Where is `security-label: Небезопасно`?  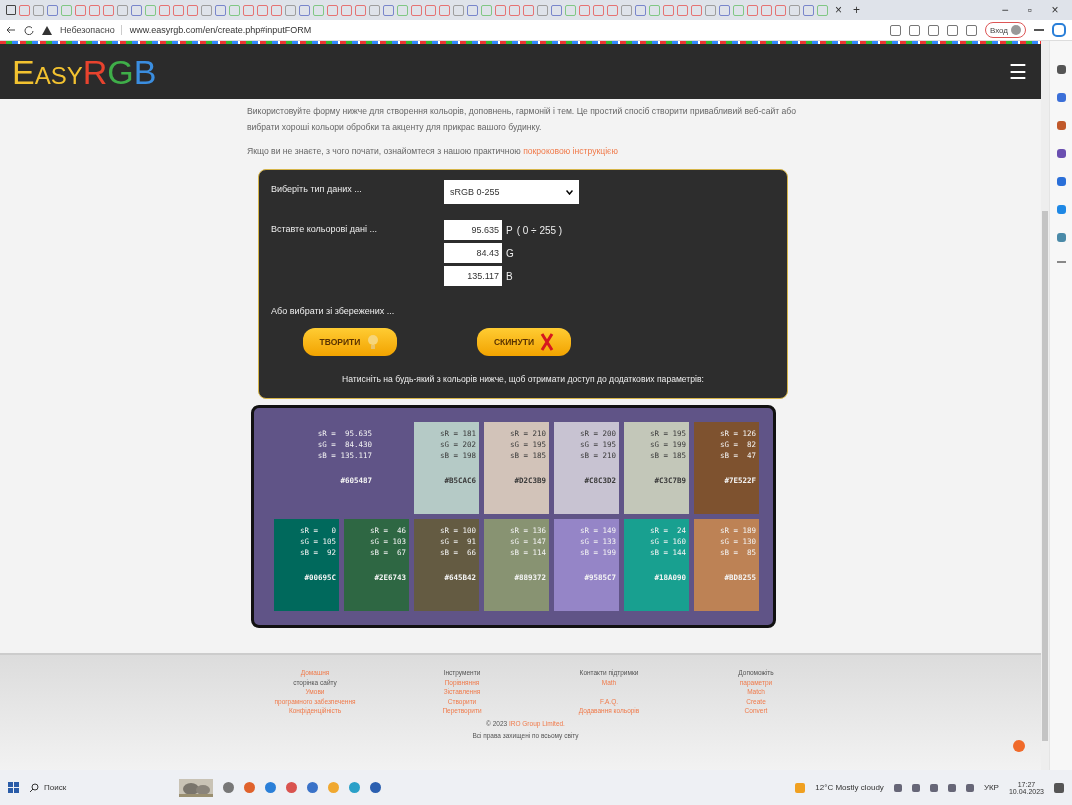
security-label: Небезопасно is located at coordinates (91, 30).